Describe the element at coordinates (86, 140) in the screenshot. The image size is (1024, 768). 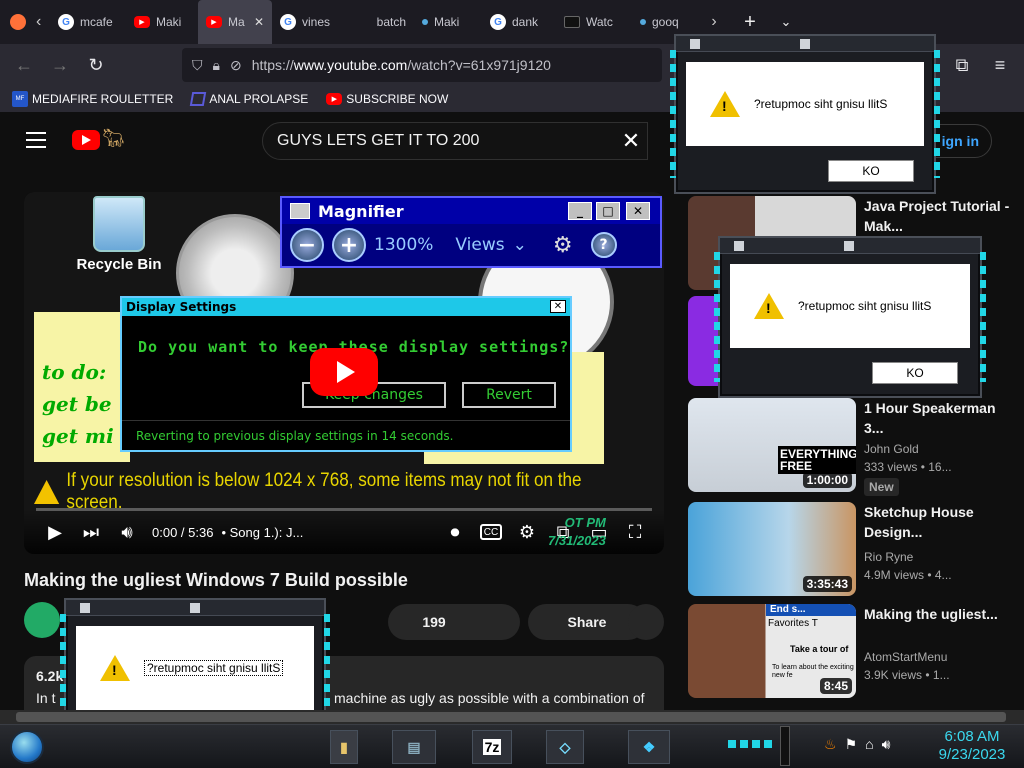
I see `youtube-logo` at that location.